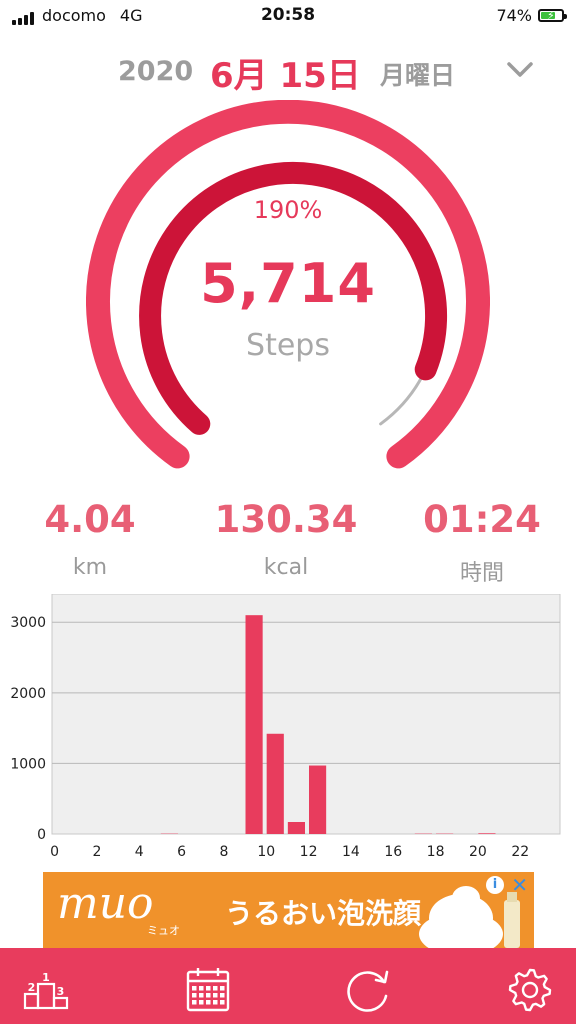 The height and width of the screenshot is (1024, 576). What do you see at coordinates (482, 542) in the screenshot?
I see `duration-stat: 01:24 時間` at bounding box center [482, 542].